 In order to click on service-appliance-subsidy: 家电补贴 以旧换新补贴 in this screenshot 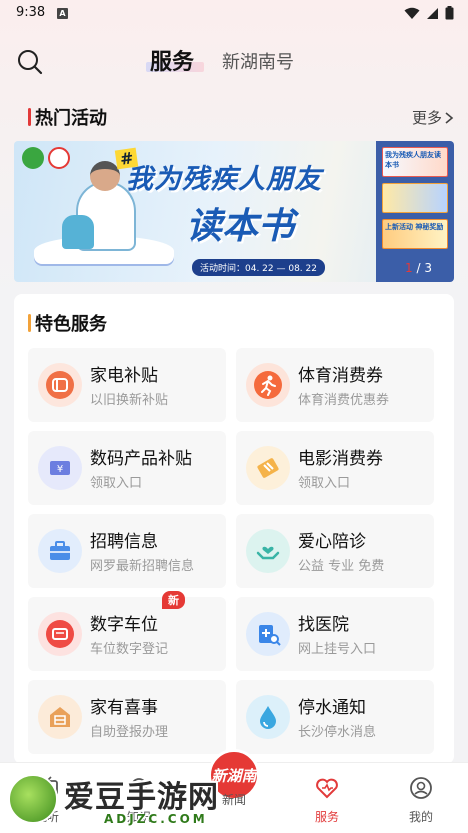, I will do `click(127, 385)`.